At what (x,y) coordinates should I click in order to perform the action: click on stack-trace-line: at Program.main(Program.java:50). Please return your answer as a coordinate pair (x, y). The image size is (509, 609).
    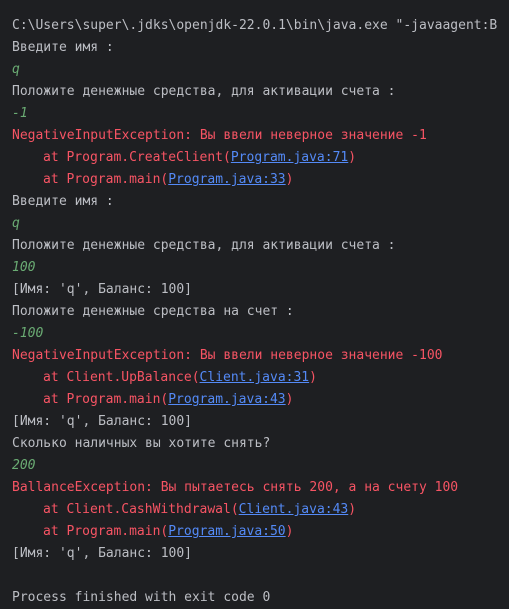
    Looking at the image, I should click on (260, 532).